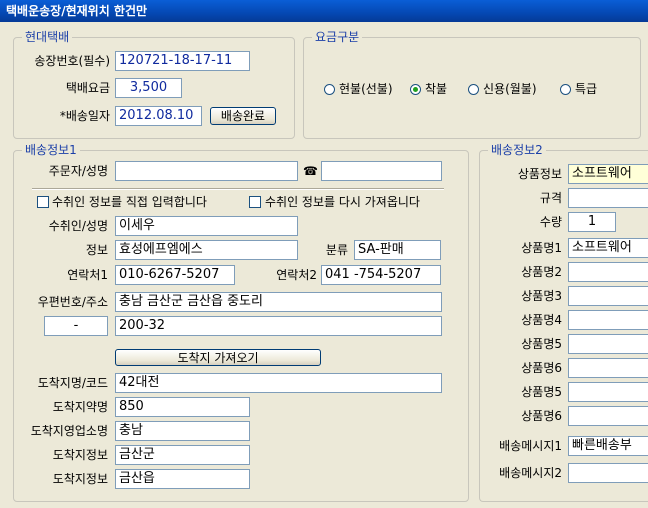 This screenshot has height=508, width=648. Describe the element at coordinates (510, 89) in the screenshot. I see `credit-label: 신용(월불)` at that location.